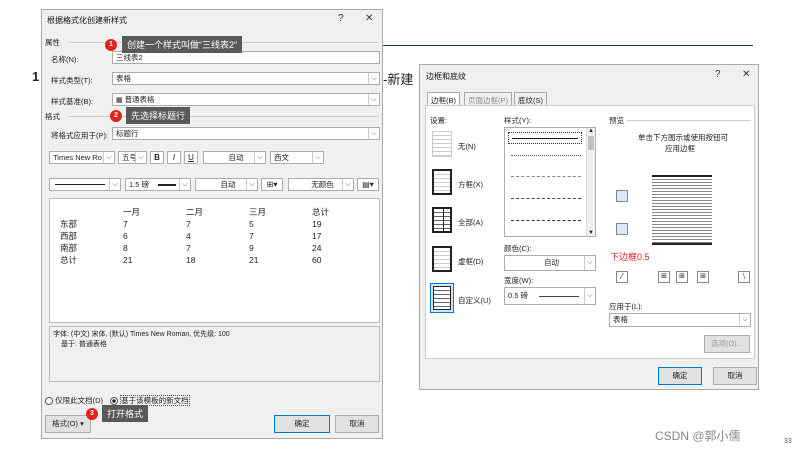 The image size is (800, 450). I want to click on font-color-select: 自动 ⌵, so click(234, 157).